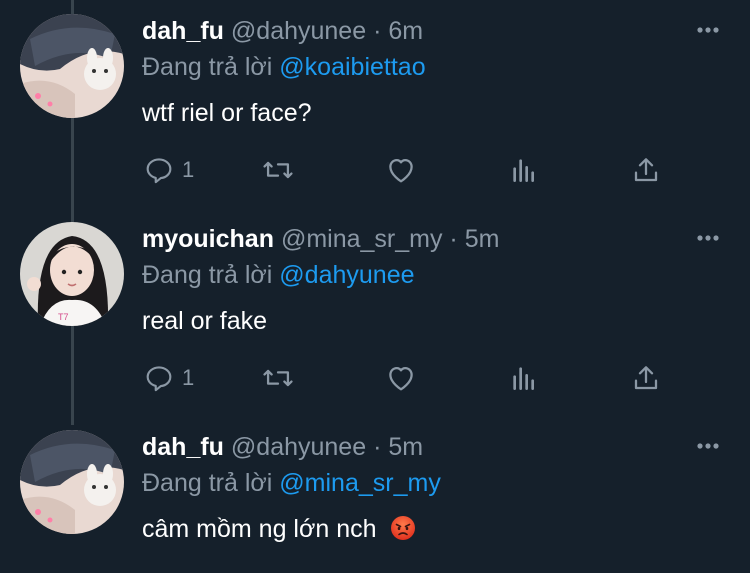 This screenshot has width=750, height=573. Describe the element at coordinates (403, 532) in the screenshot. I see `angry-face-emoji` at that location.